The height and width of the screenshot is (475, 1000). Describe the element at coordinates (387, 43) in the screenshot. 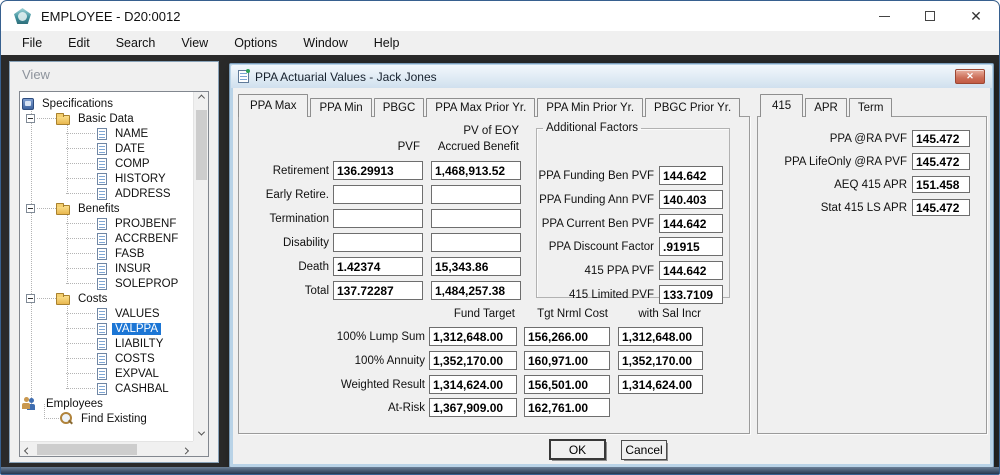

I see `menu-item-help: Help` at that location.